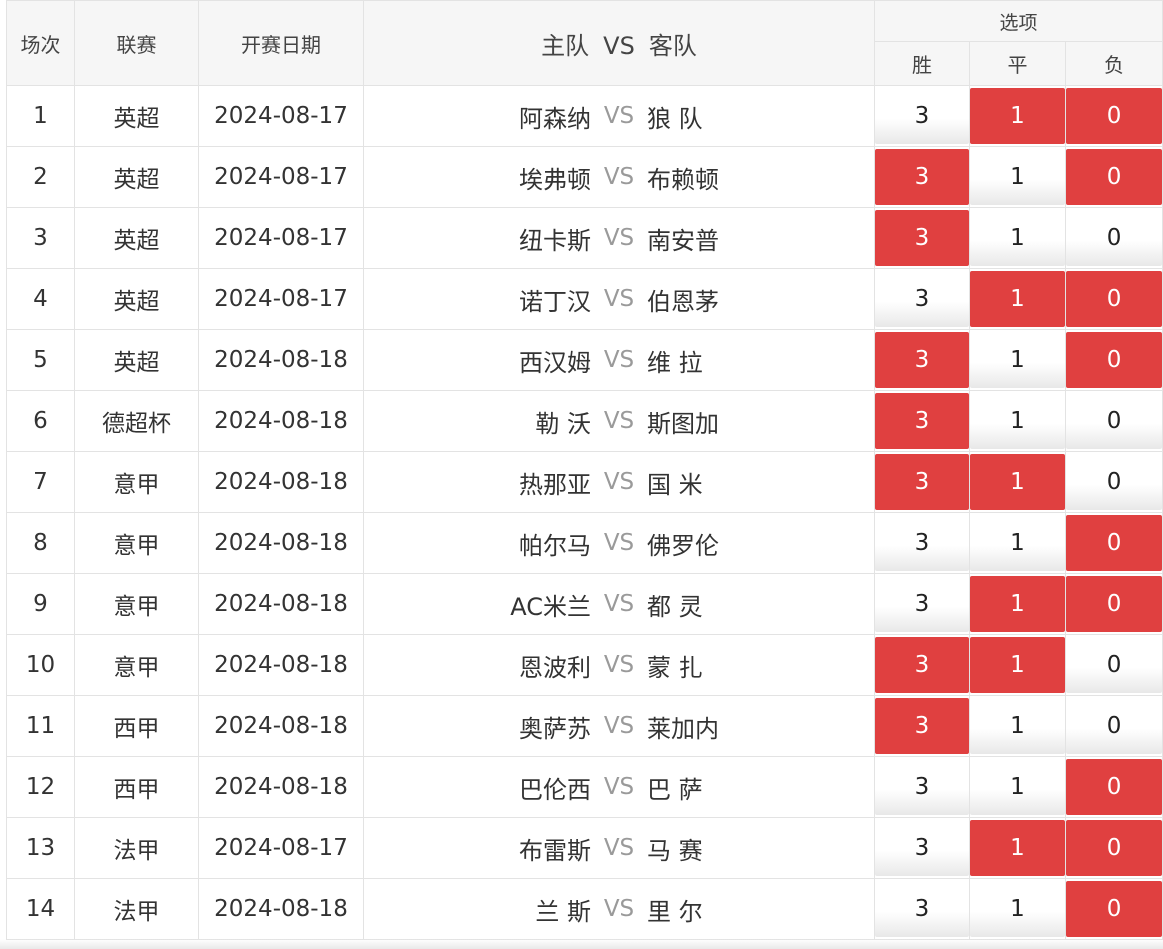 Image resolution: width=1163 pixels, height=949 pixels. I want to click on header-win: 胜, so click(922, 63).